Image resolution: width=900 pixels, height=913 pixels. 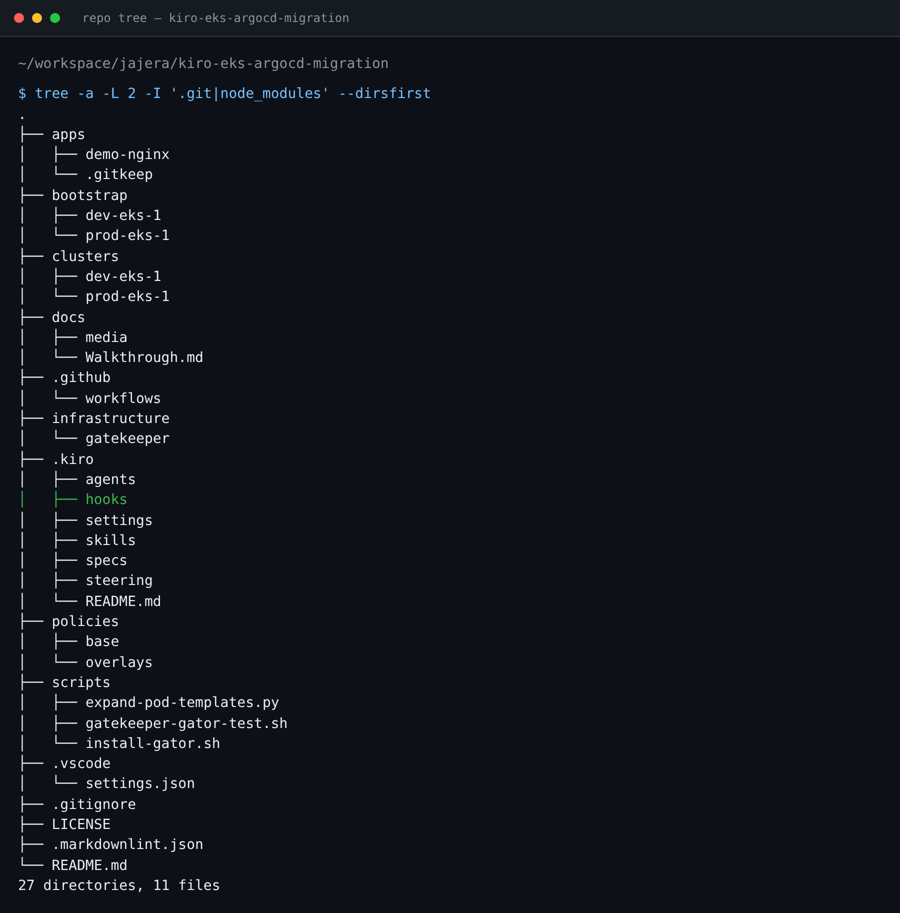 What do you see at coordinates (86, 257) in the screenshot?
I see `tree-entry: clusters` at bounding box center [86, 257].